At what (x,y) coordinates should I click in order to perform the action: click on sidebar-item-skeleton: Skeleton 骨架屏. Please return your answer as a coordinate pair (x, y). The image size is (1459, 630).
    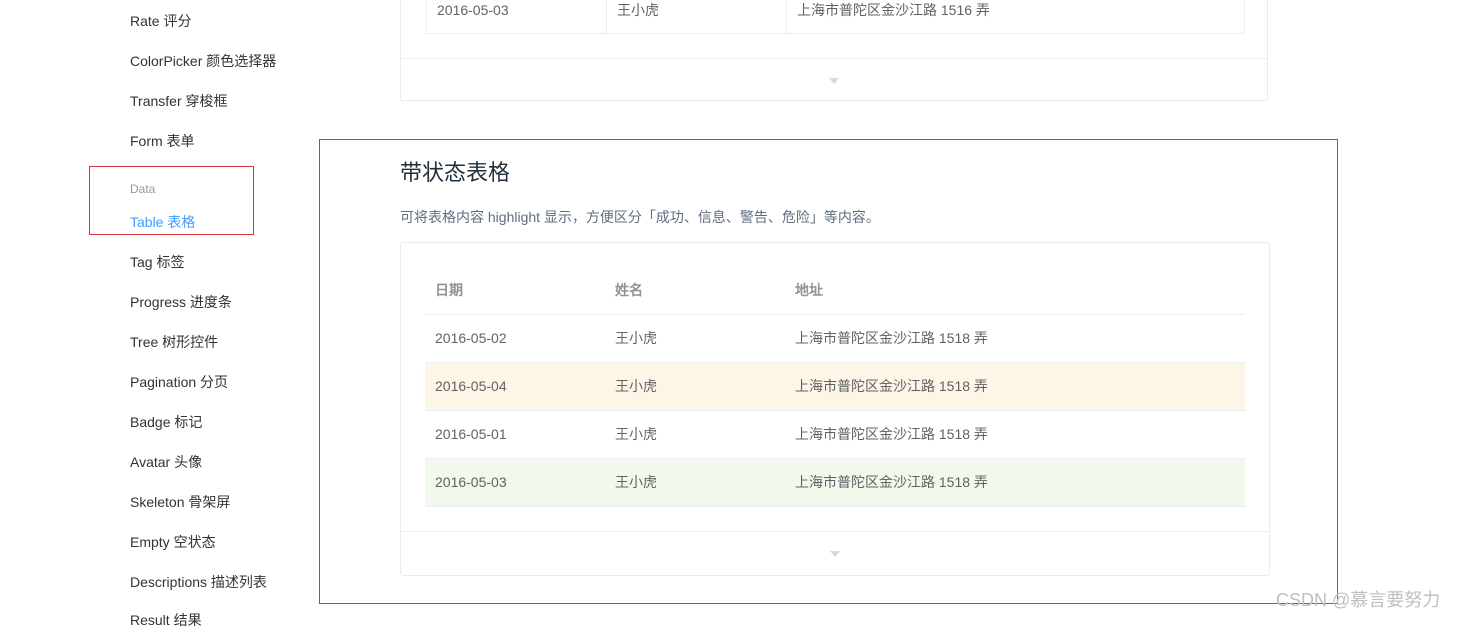
    Looking at the image, I should click on (180, 502).